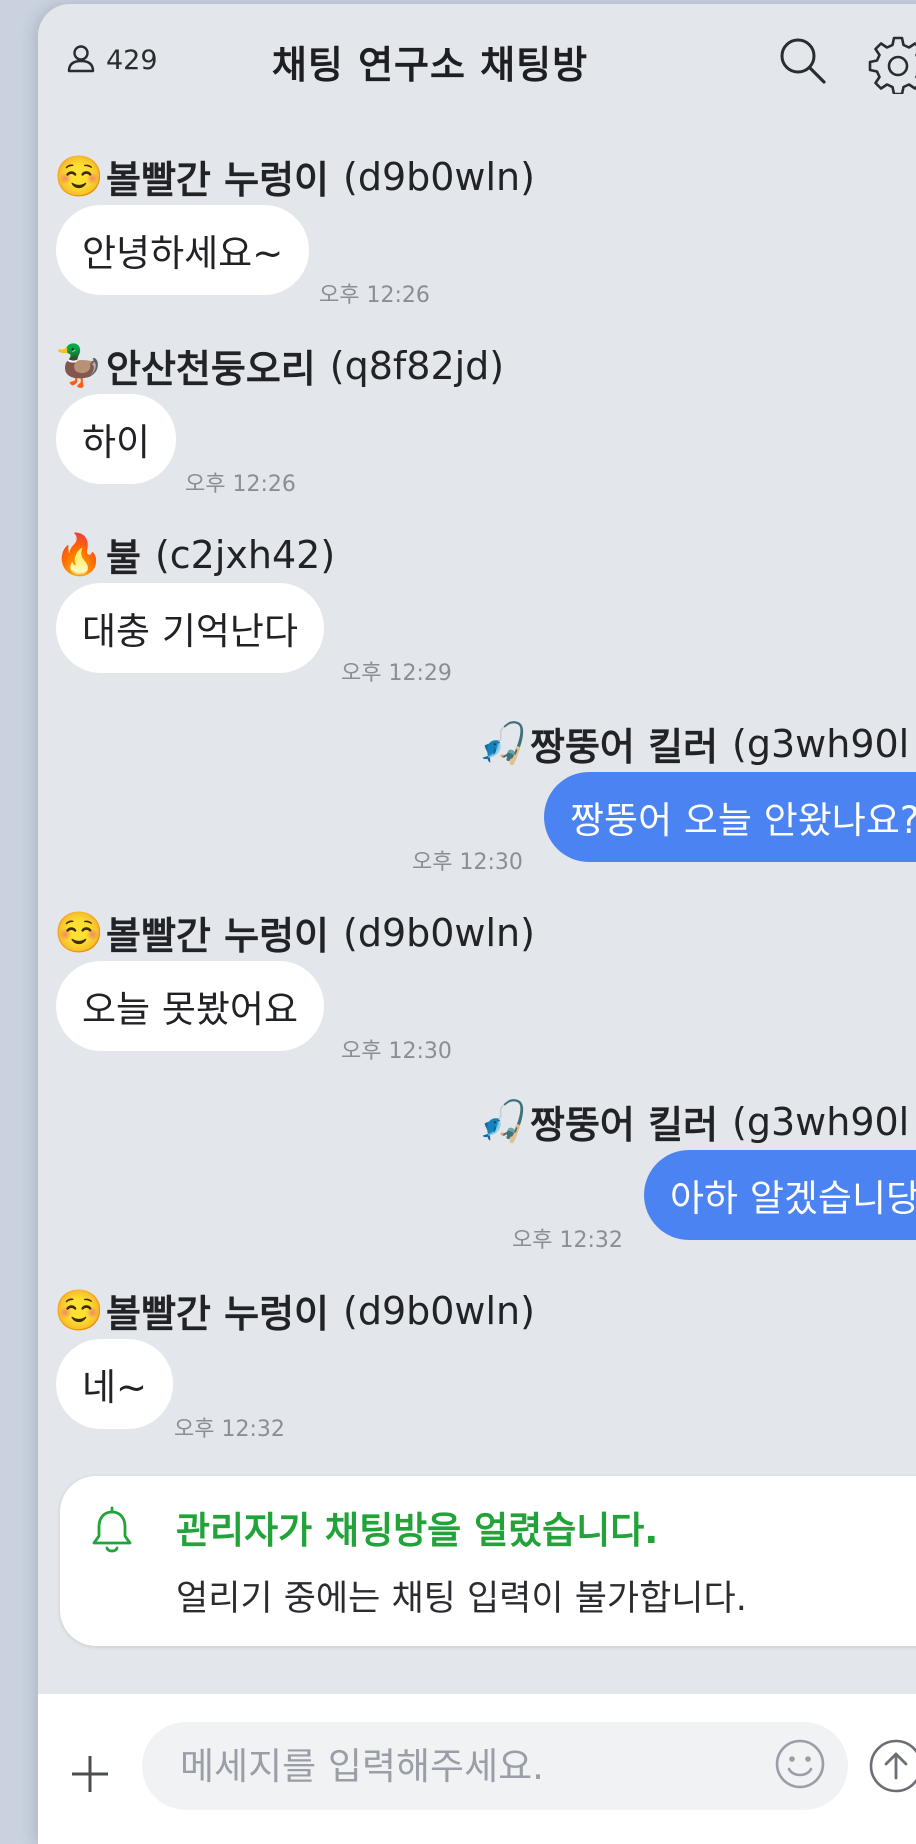  What do you see at coordinates (477, 617) in the screenshot?
I see `message-item: 🔥 불 (c2jxh42) 대충 기억난다오후 12:29` at bounding box center [477, 617].